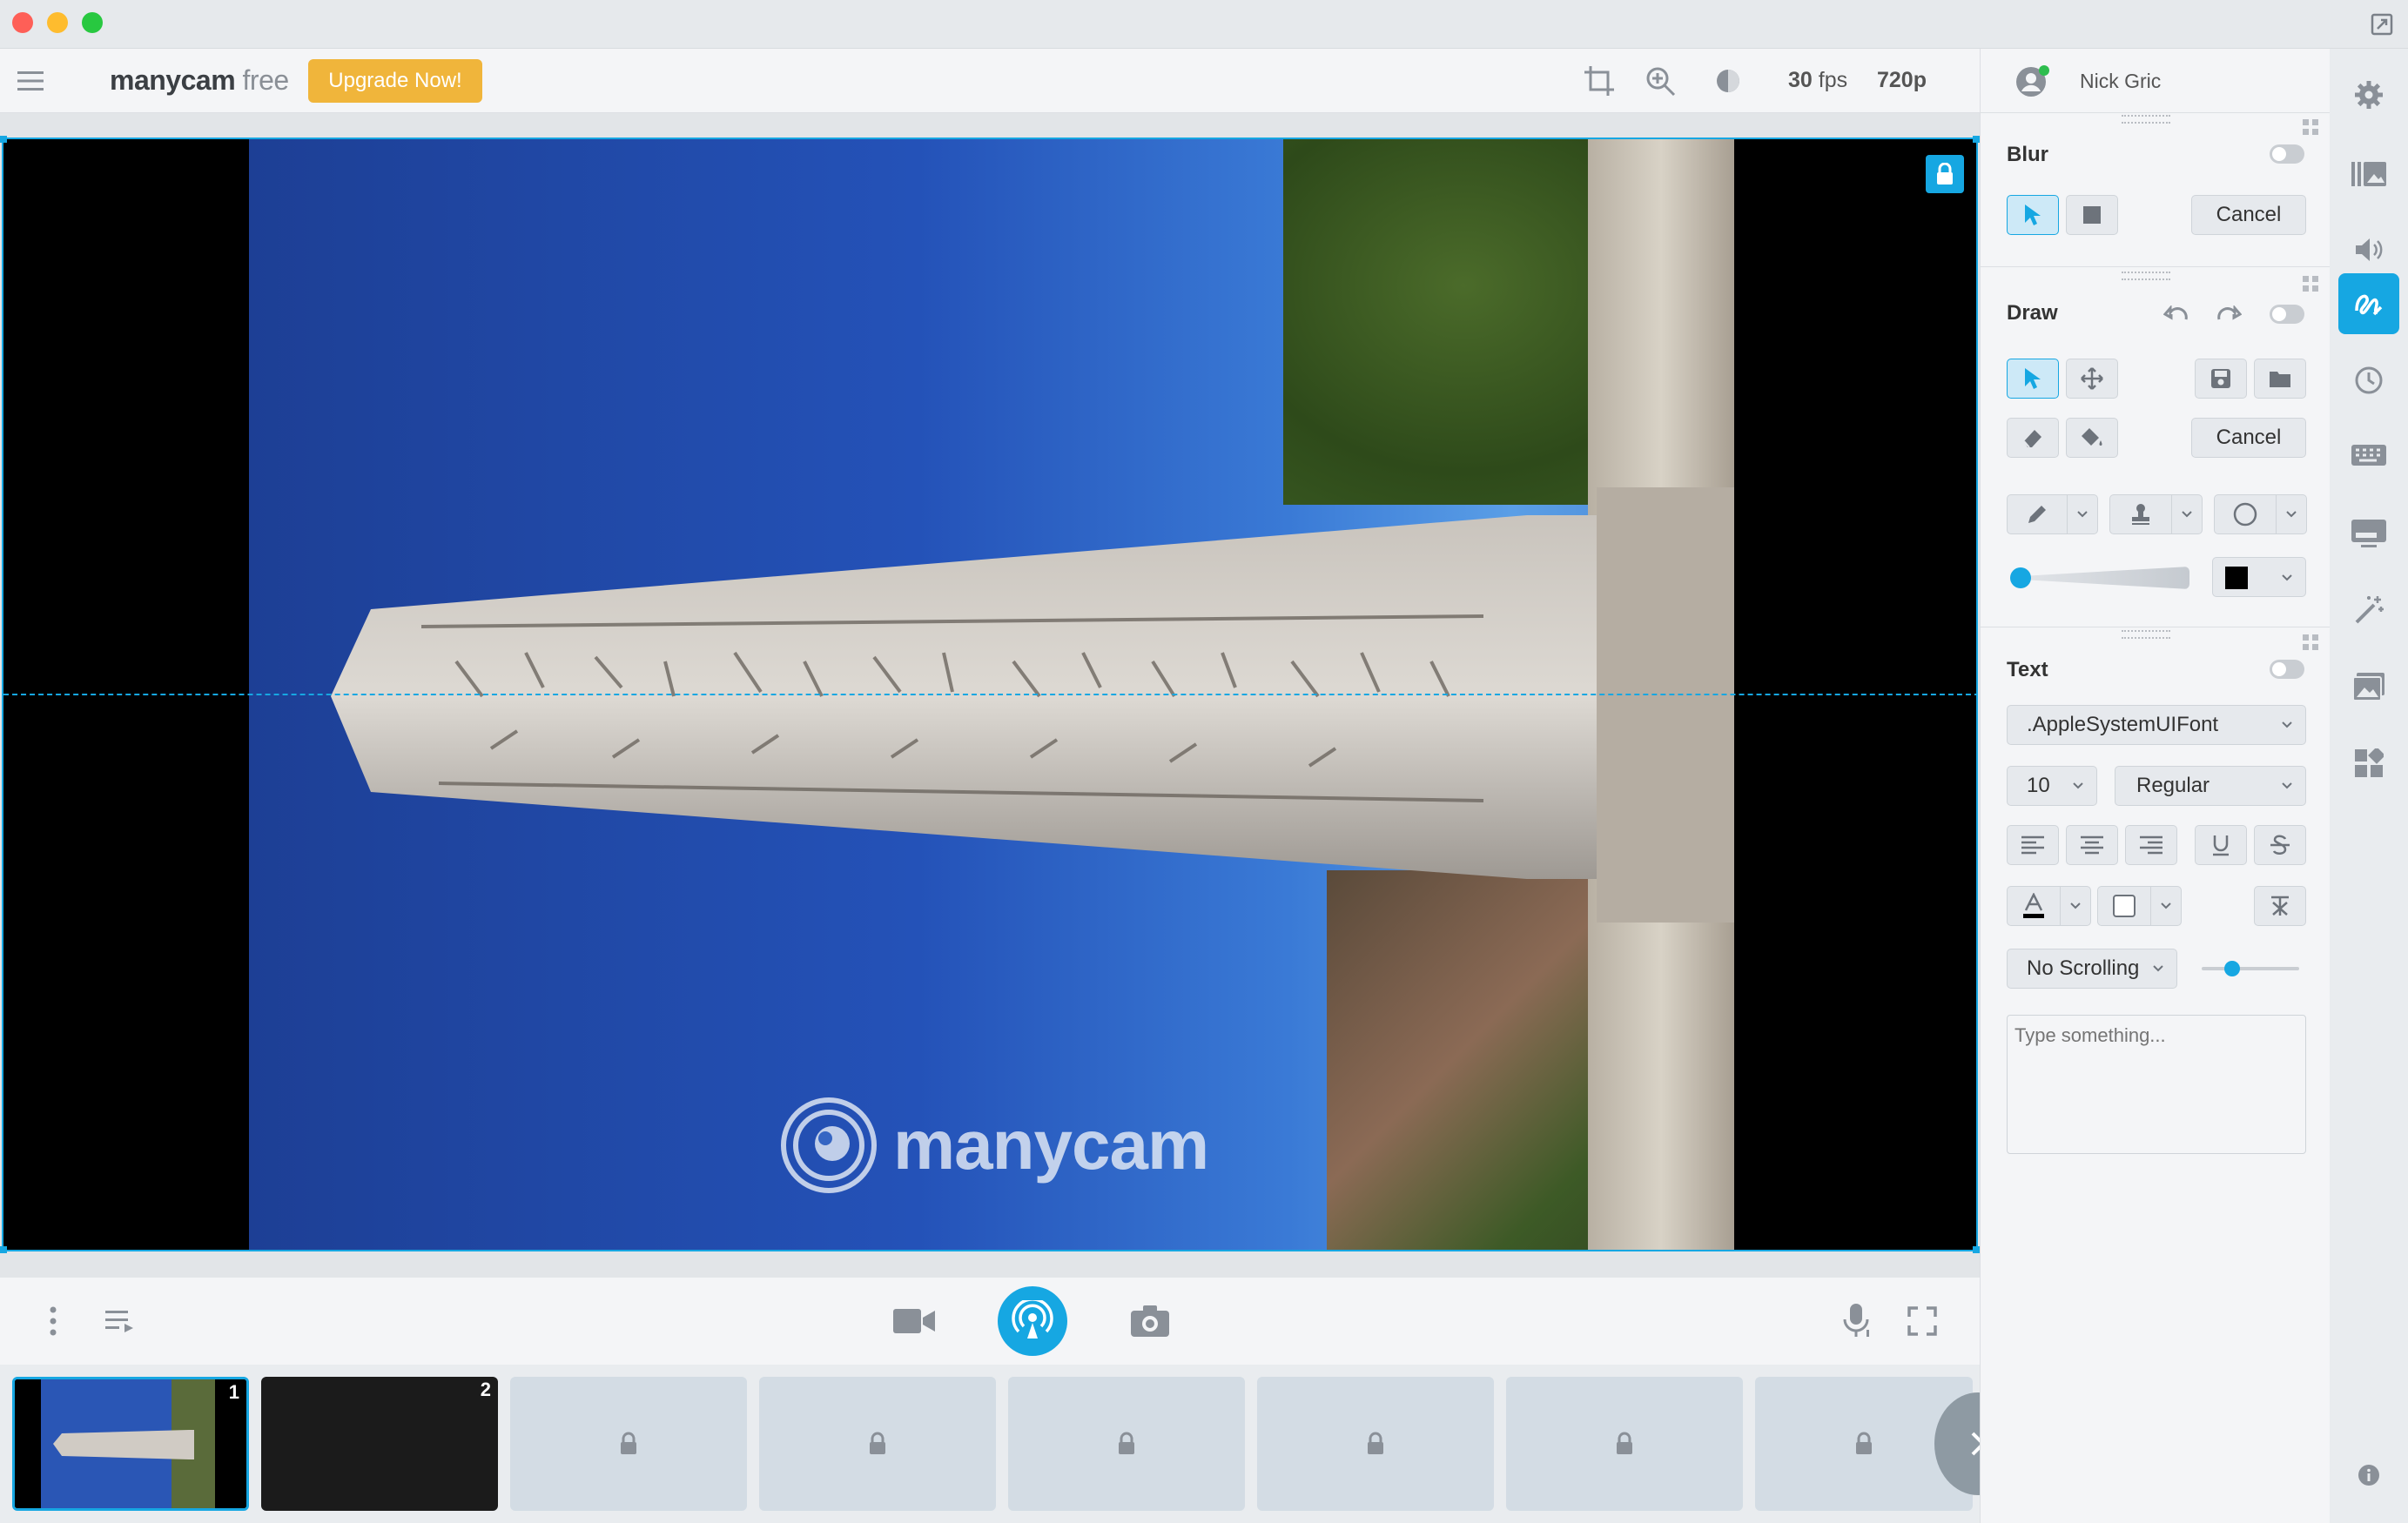  I want to click on preset-slot-1: 1, so click(130, 1444).